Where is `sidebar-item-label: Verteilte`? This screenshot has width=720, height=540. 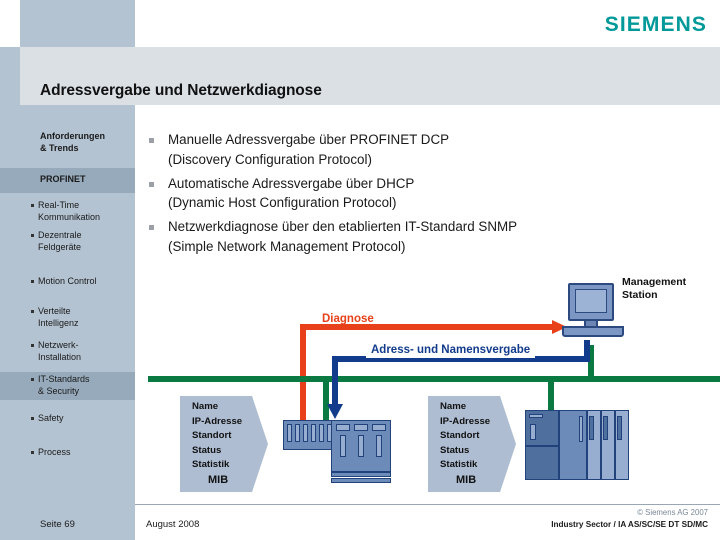 sidebar-item-label: Verteilte is located at coordinates (54, 311).